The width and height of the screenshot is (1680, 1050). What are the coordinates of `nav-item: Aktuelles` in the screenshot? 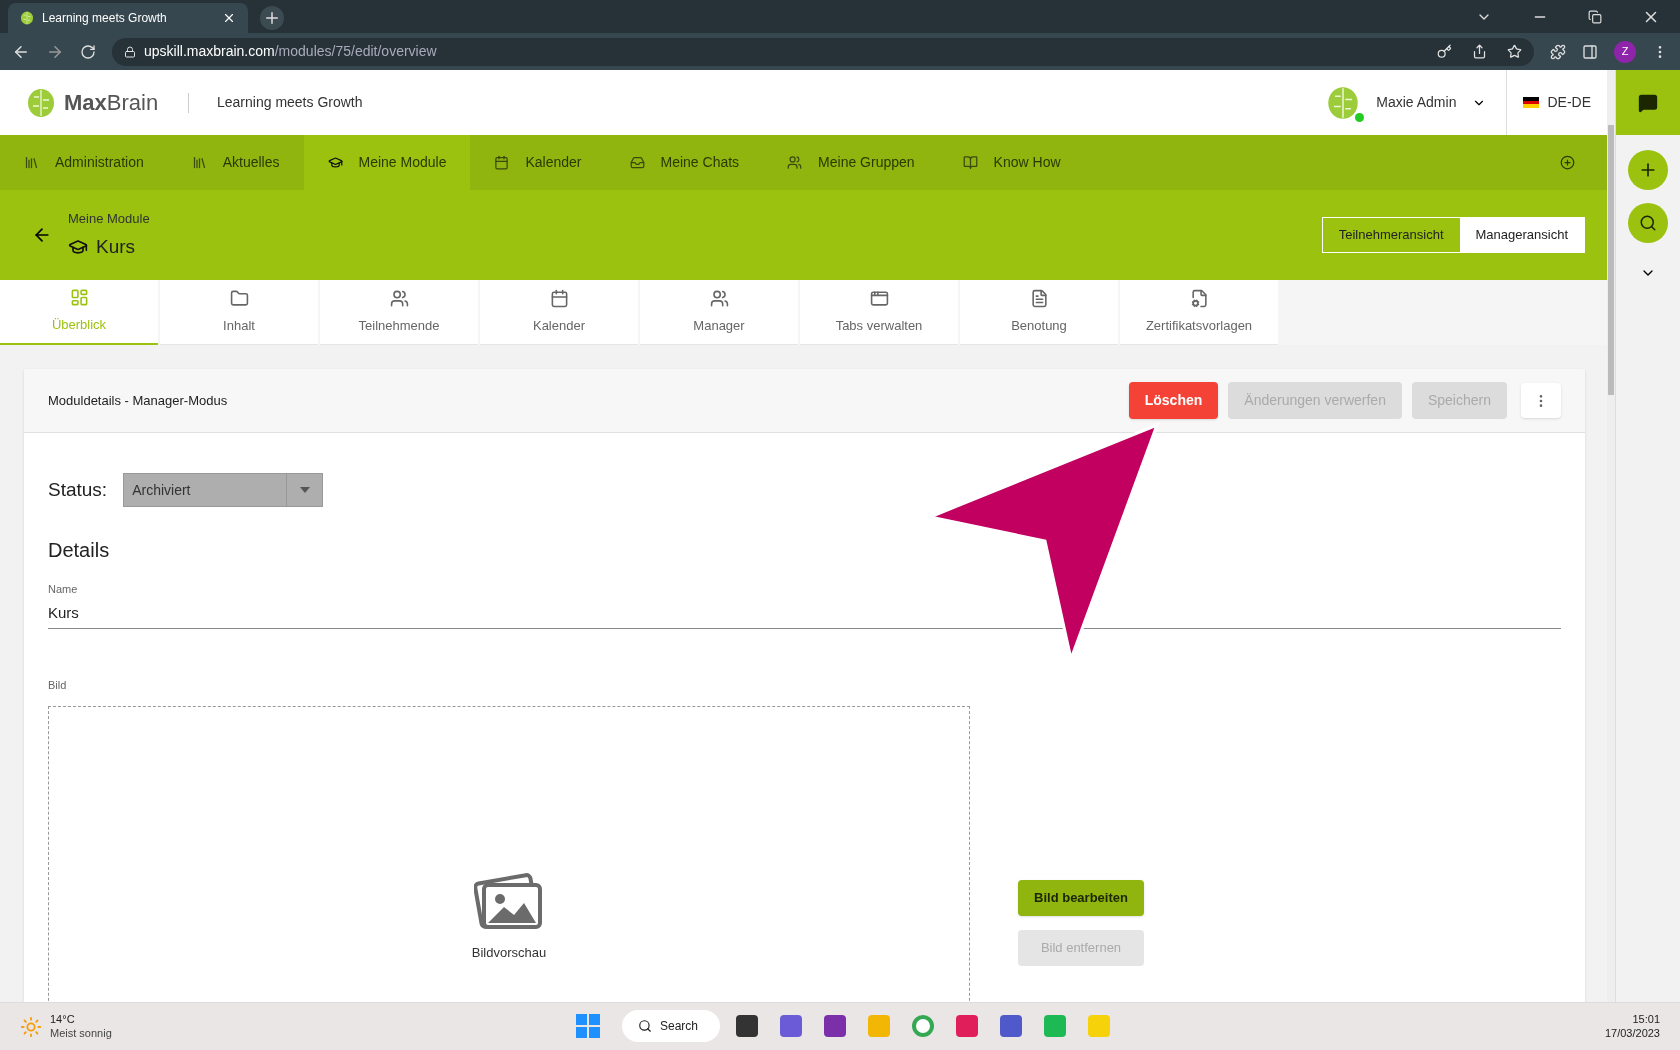 It's located at (235, 162).